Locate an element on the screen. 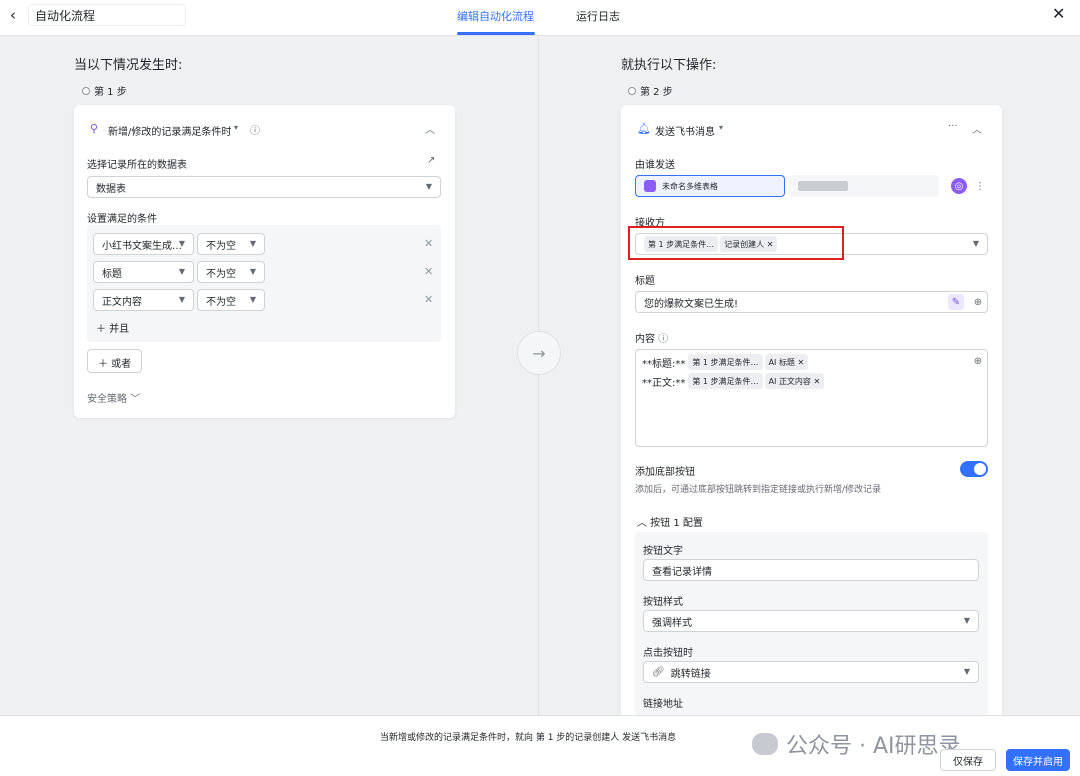 This screenshot has width=1080, height=776. watermark: 公众号 · AI研思录 is located at coordinates (856, 744).